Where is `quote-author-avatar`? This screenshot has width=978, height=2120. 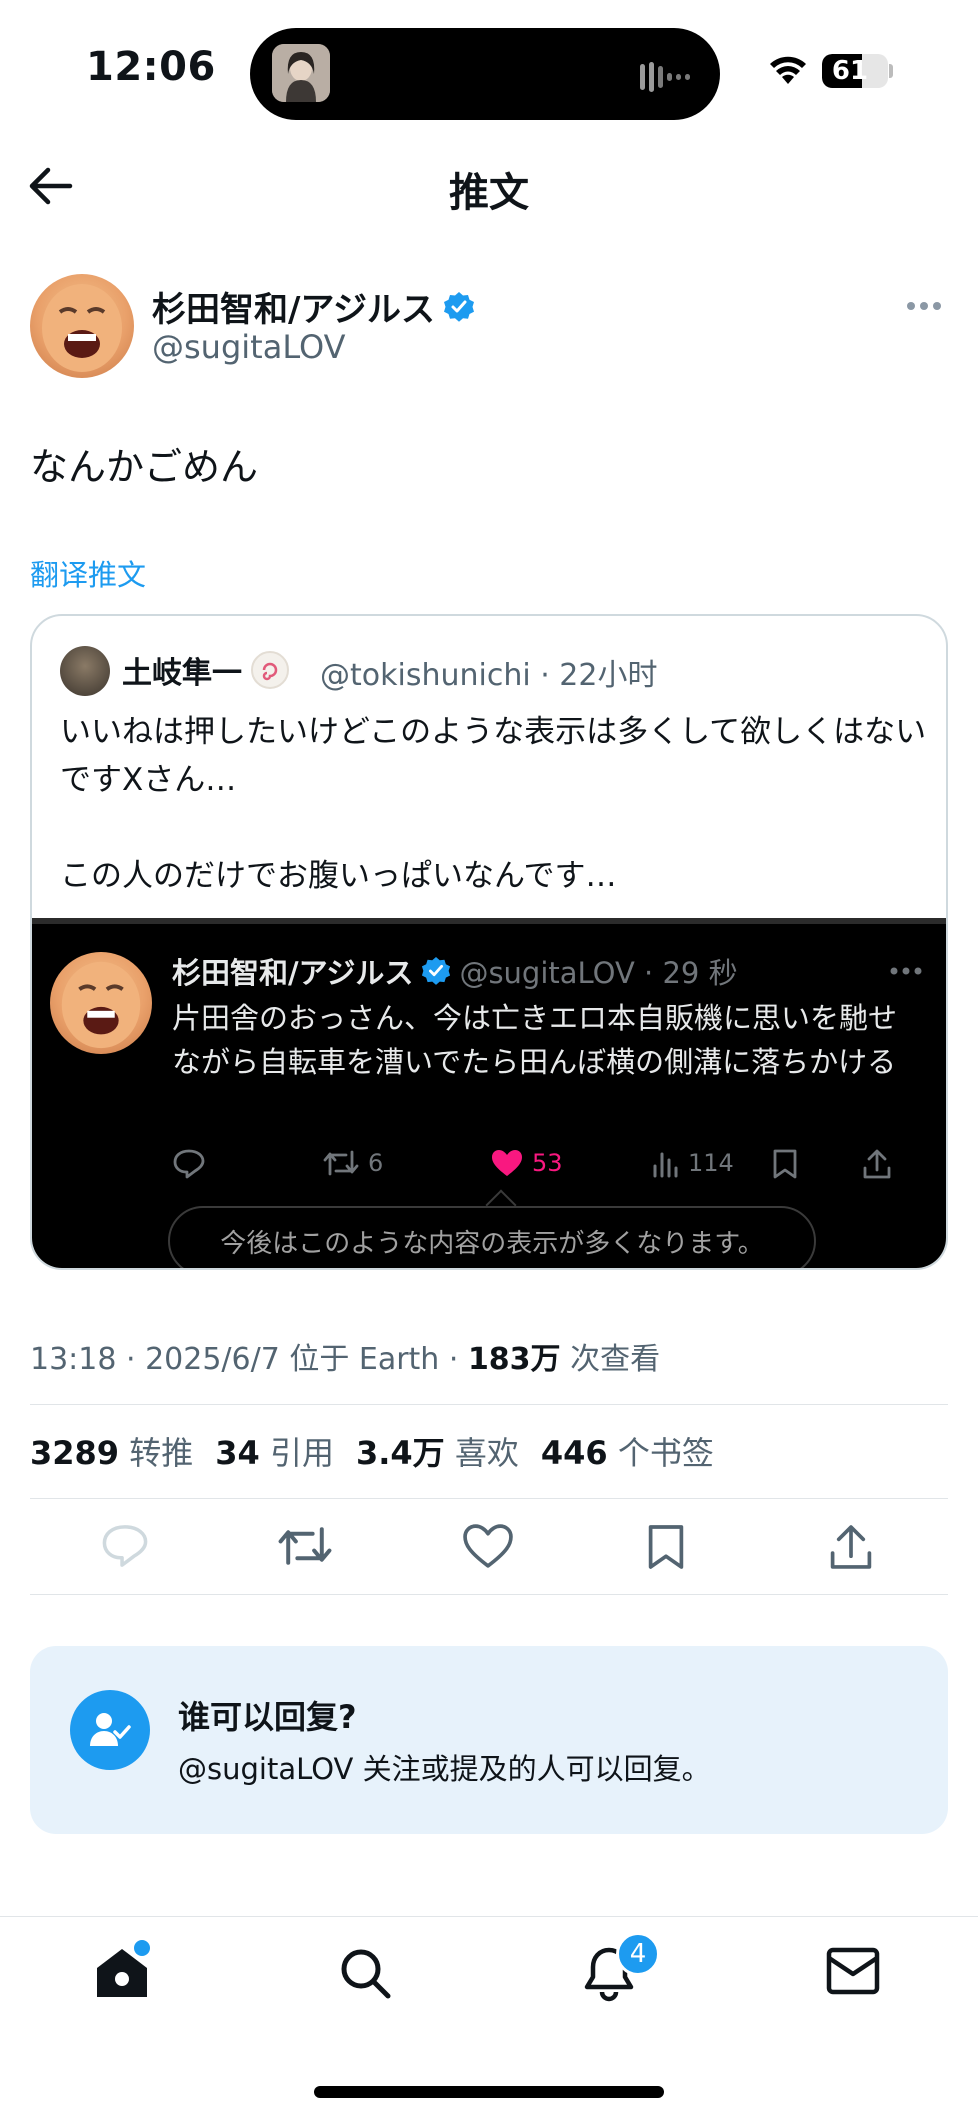
quote-author-avatar is located at coordinates (85, 671).